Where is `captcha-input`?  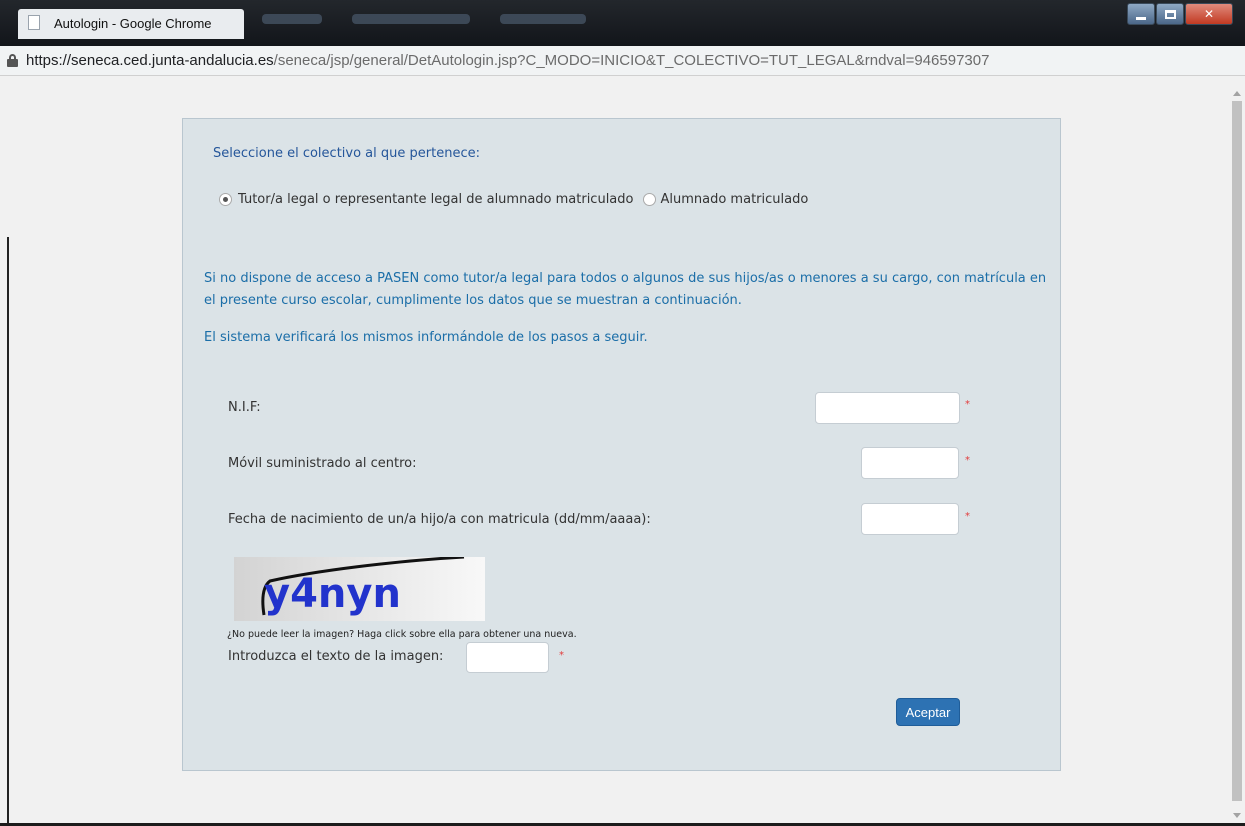
captcha-input is located at coordinates (507, 657).